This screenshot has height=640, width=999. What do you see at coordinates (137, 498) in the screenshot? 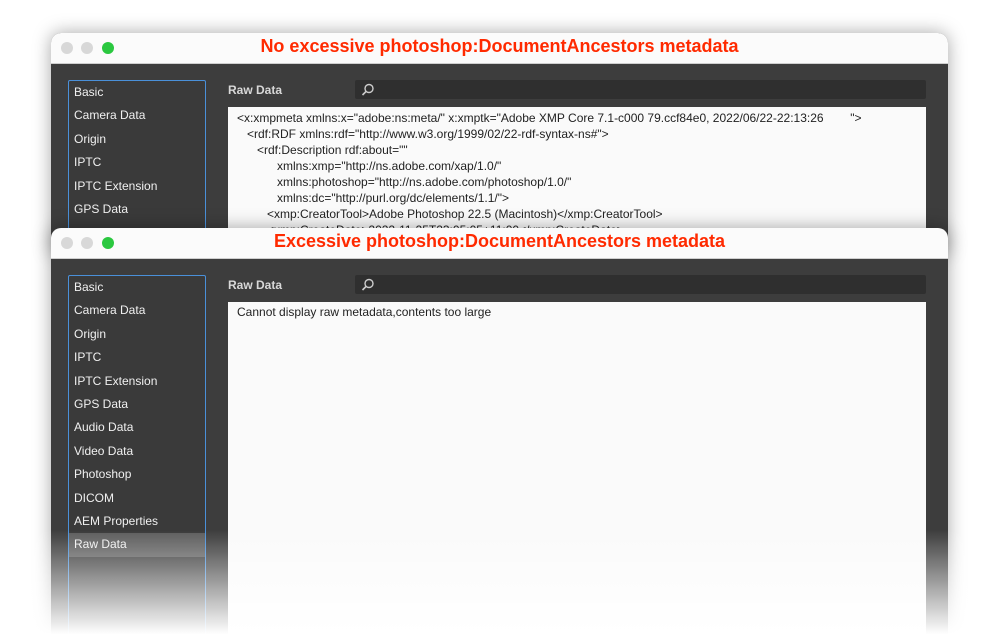
I see `sidebar-item-dicom: DICOM` at bounding box center [137, 498].